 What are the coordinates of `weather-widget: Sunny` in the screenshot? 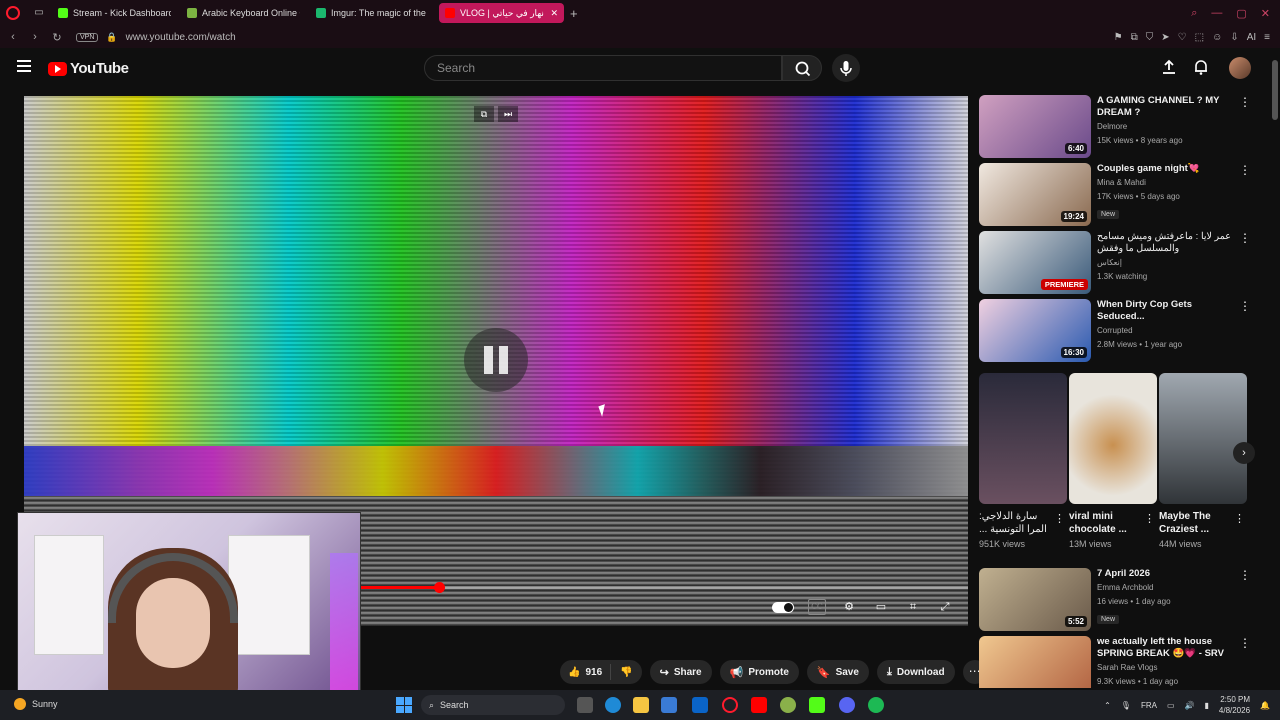 It's located at (36, 704).